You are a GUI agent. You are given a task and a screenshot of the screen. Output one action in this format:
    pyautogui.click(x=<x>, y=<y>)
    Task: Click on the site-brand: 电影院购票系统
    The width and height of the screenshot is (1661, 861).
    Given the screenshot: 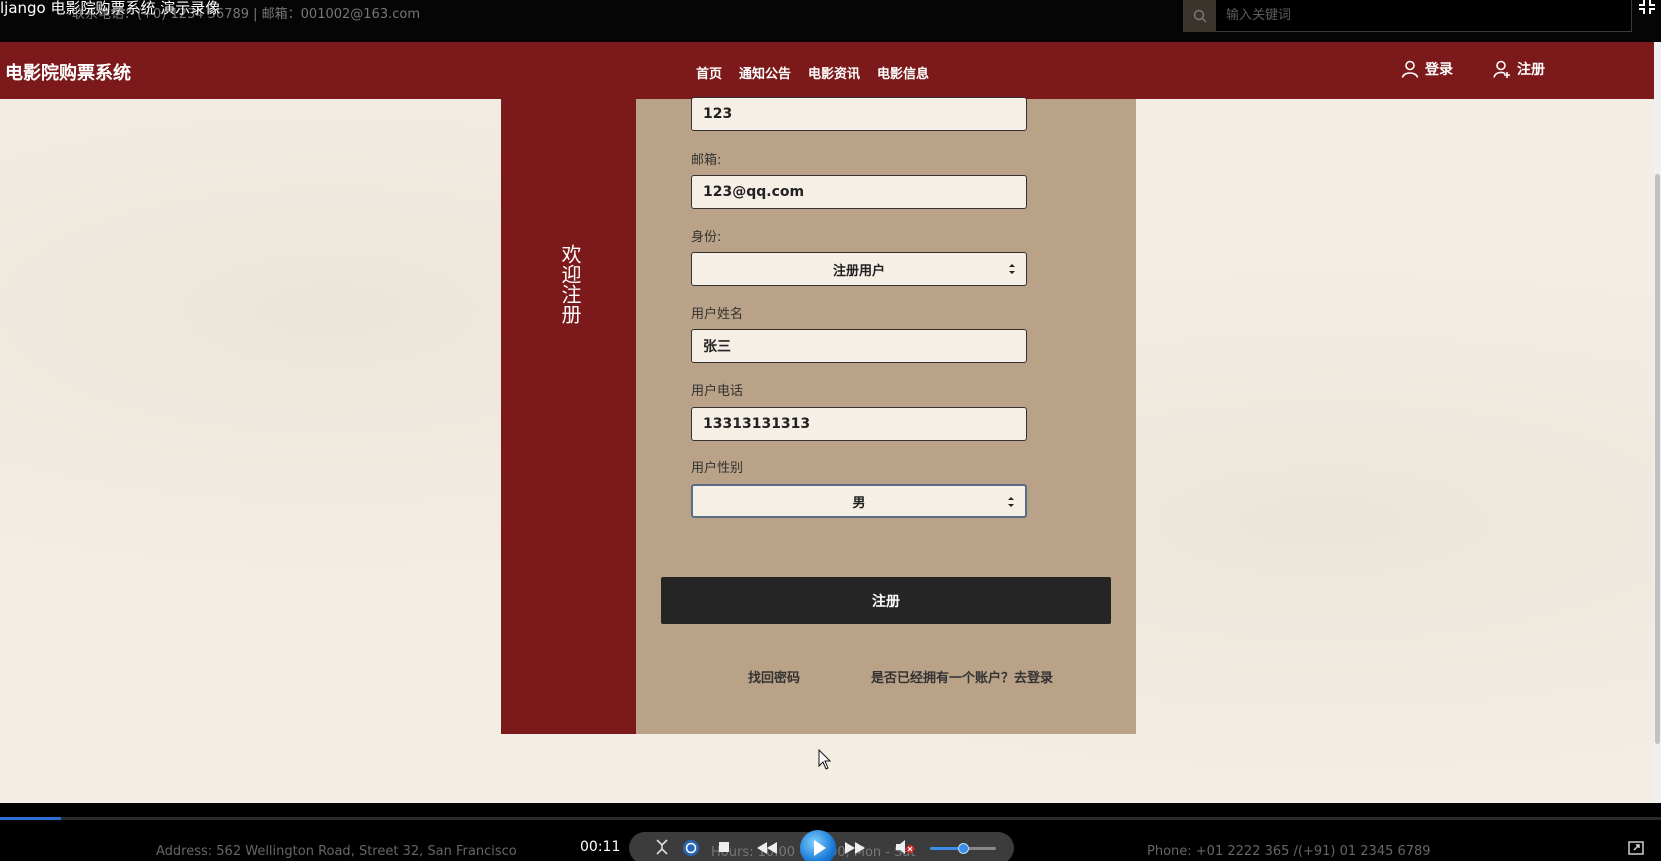 What is the action you would take?
    pyautogui.click(x=68, y=72)
    